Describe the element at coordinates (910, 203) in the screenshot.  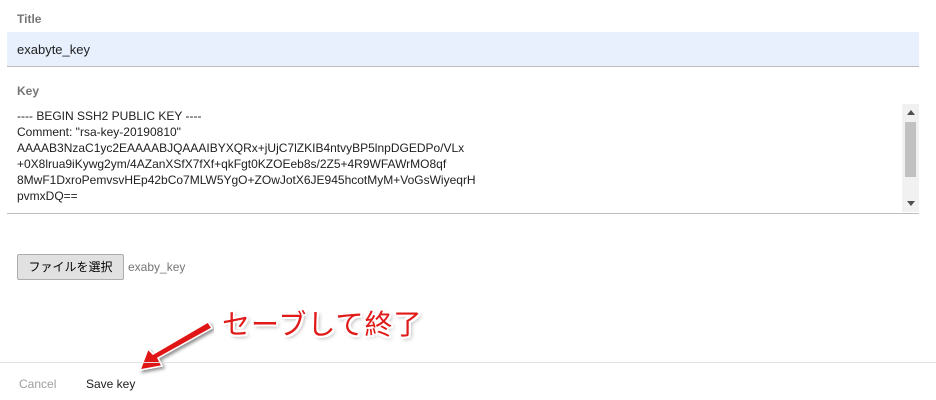
I see `scroll-down-arrow-icon` at that location.